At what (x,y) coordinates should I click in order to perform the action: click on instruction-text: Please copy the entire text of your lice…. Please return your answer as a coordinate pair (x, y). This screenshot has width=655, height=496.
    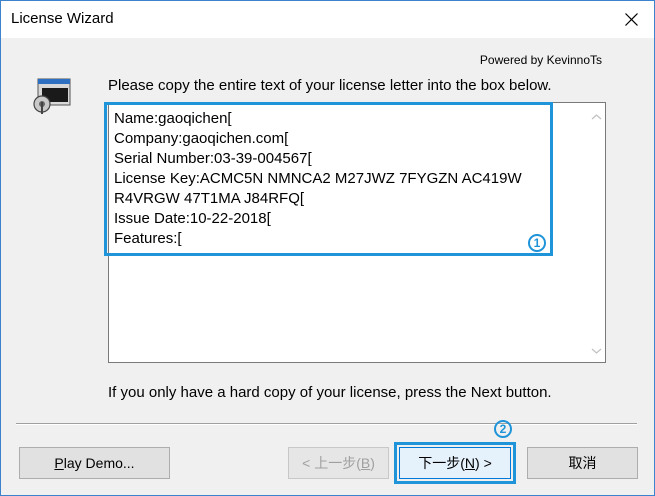
    Looking at the image, I should click on (330, 85).